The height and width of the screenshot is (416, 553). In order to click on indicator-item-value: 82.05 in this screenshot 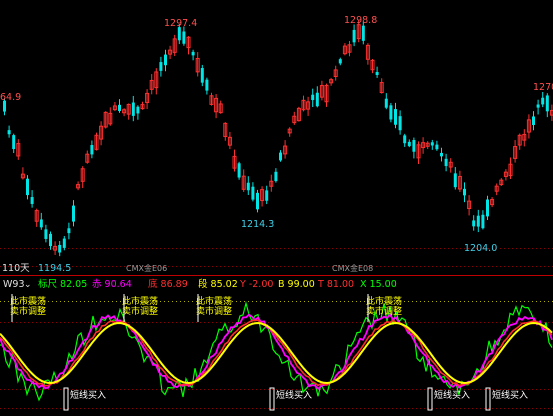, I will do `click(72, 284)`.